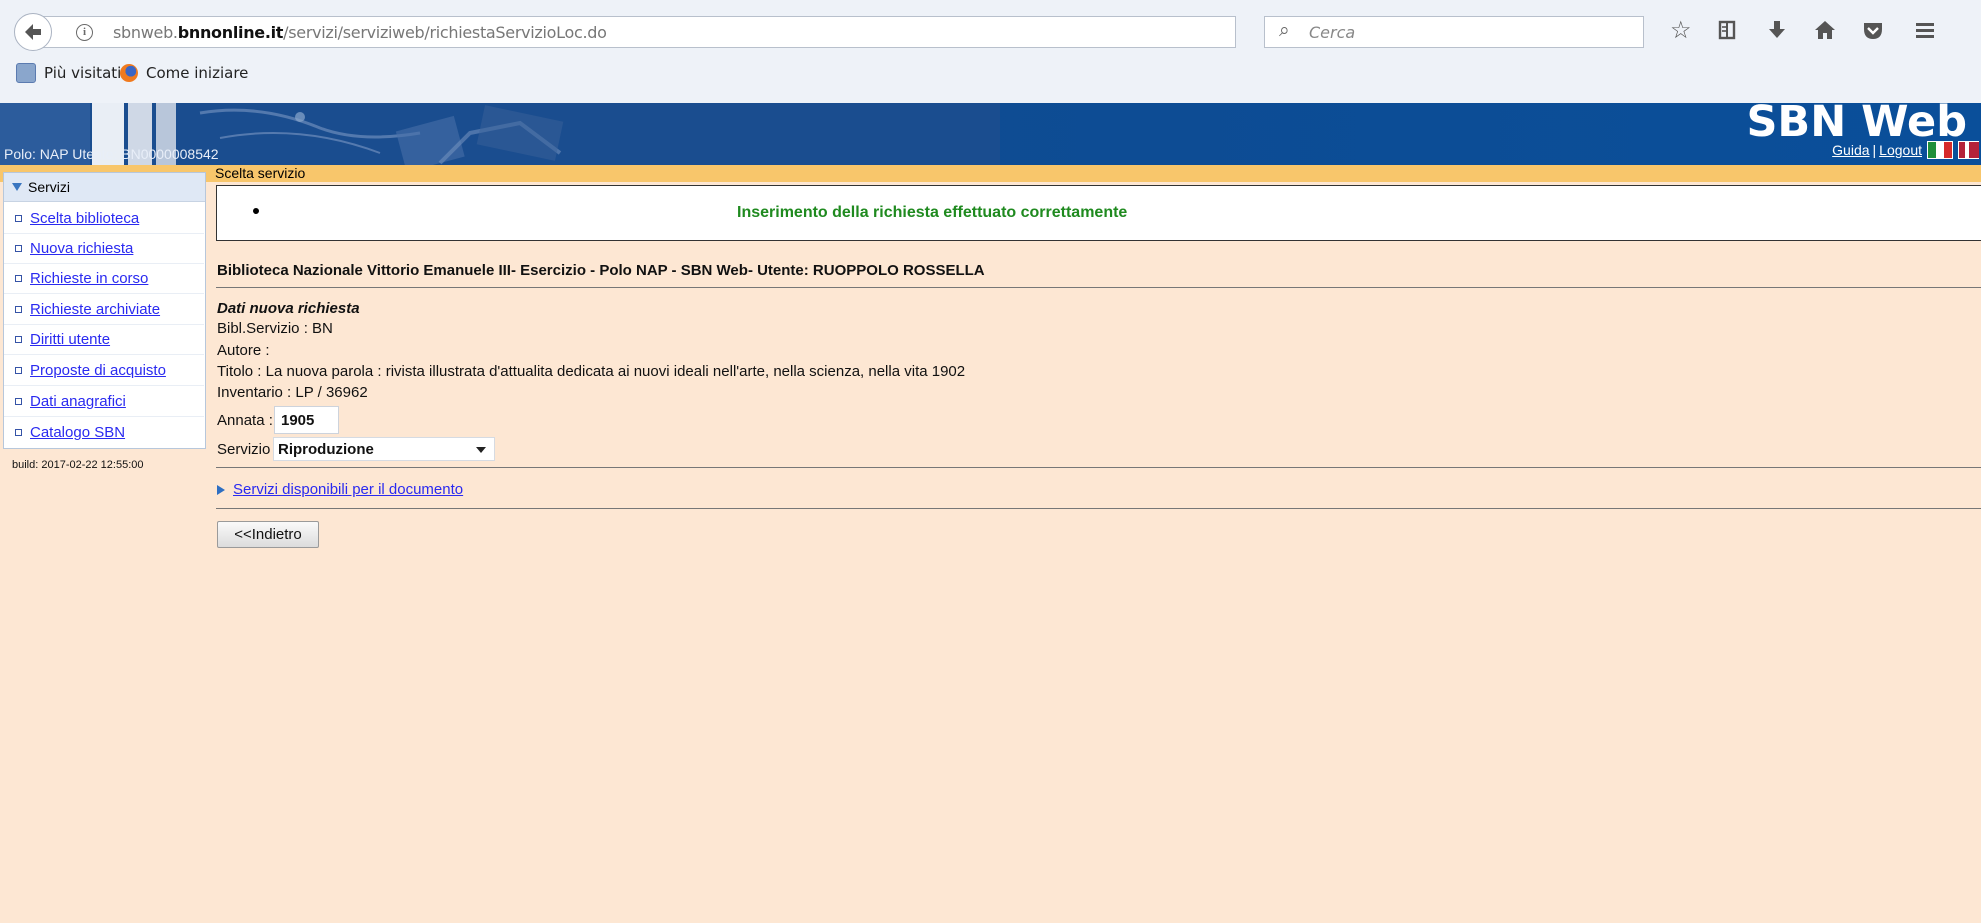 Image resolution: width=1981 pixels, height=923 pixels. What do you see at coordinates (990, 173) in the screenshot?
I see `section-bar: Scelta servizio` at bounding box center [990, 173].